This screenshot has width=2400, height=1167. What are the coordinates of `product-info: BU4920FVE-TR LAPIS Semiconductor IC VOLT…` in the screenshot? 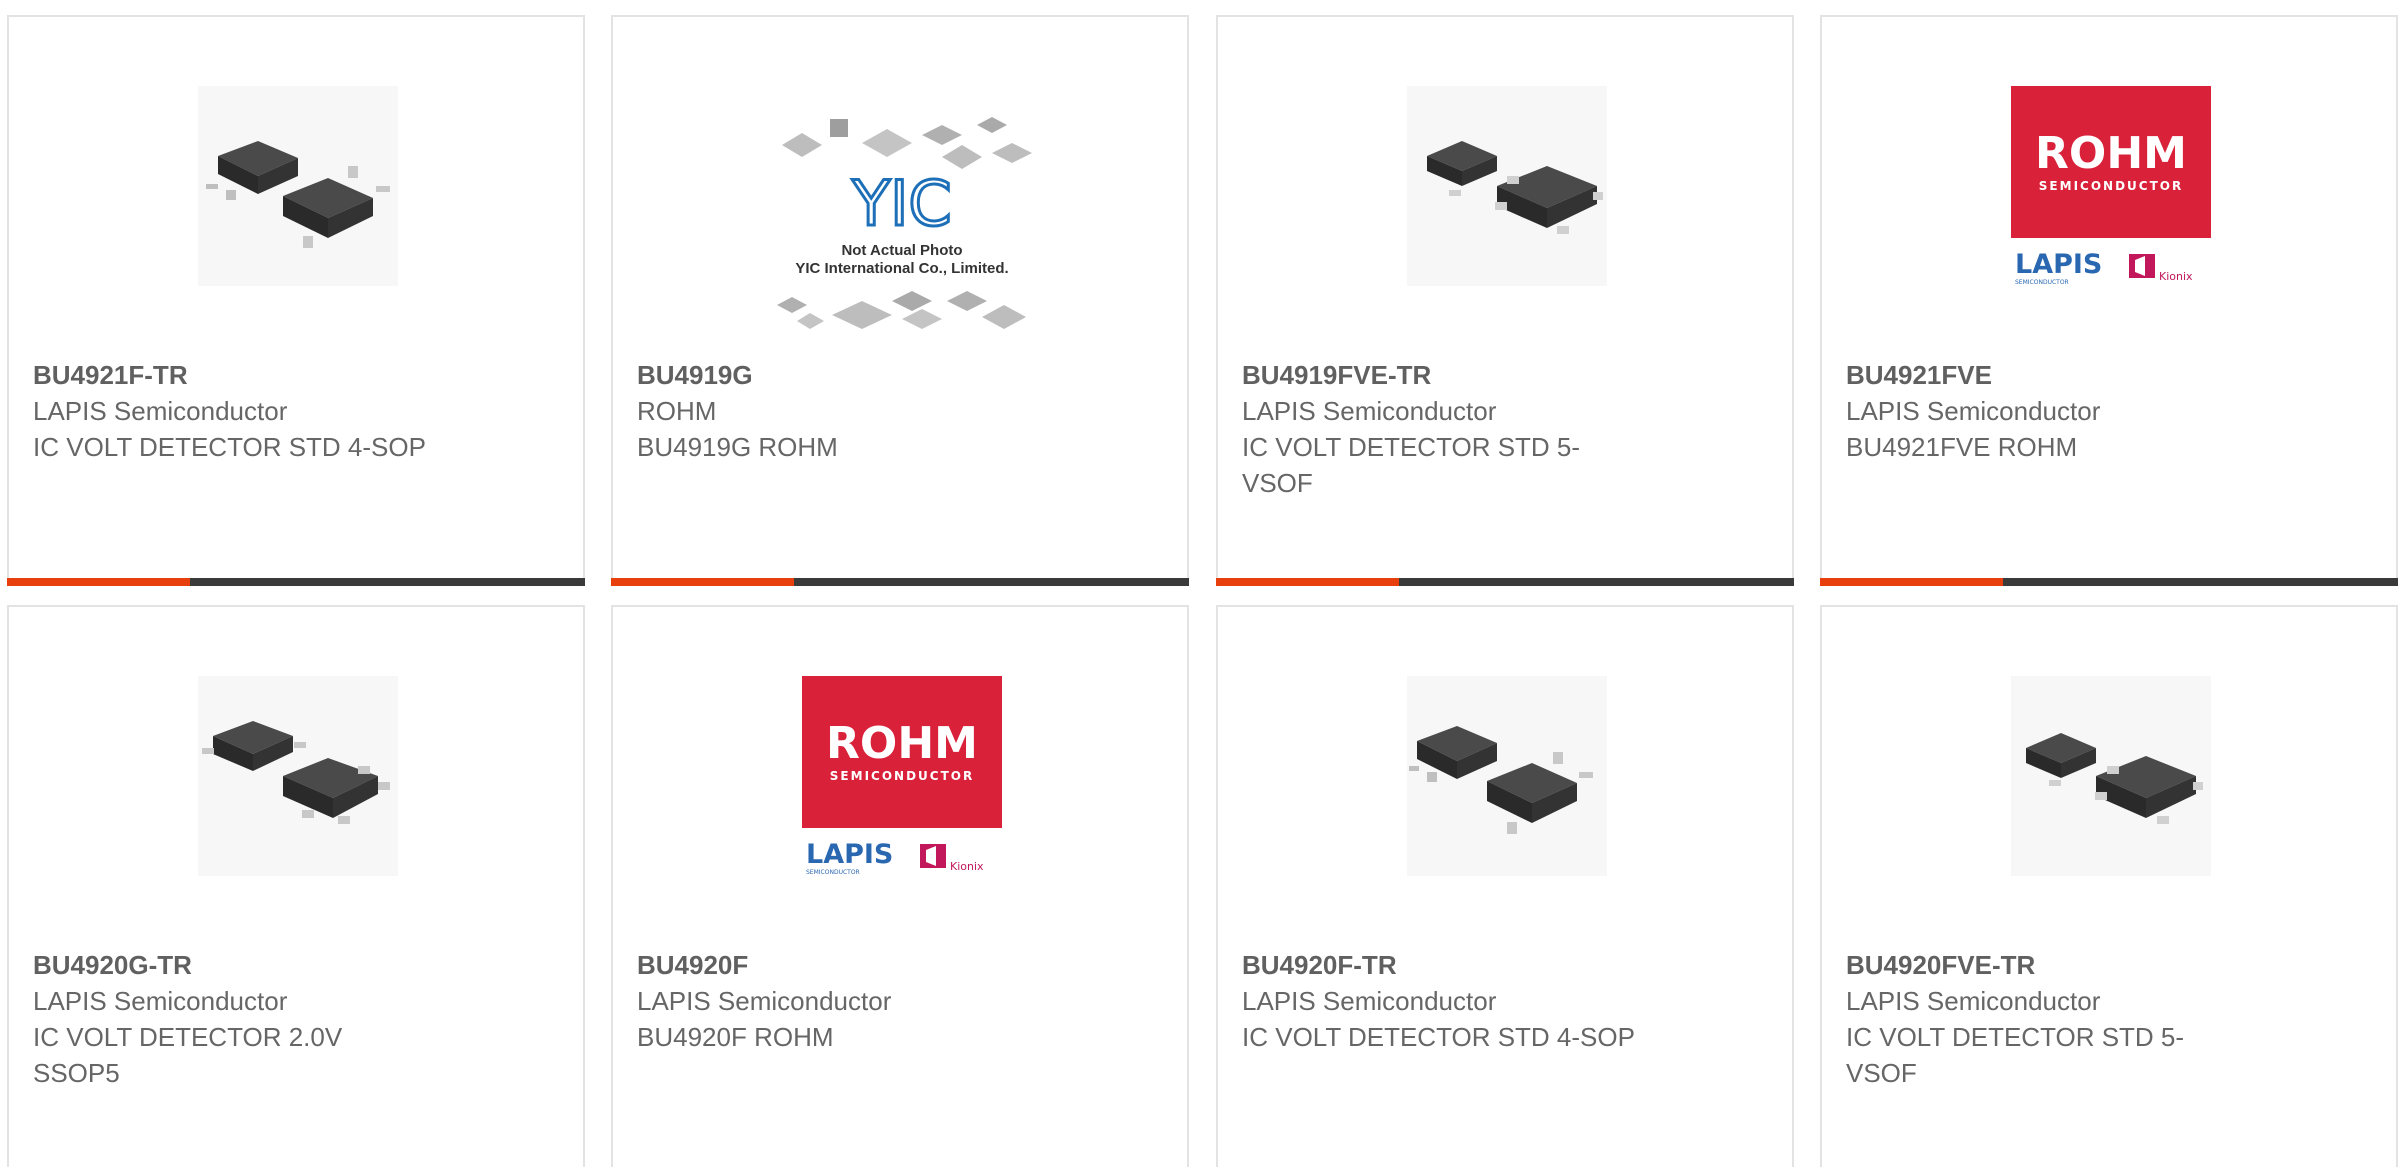 It's located at (2046, 1019).